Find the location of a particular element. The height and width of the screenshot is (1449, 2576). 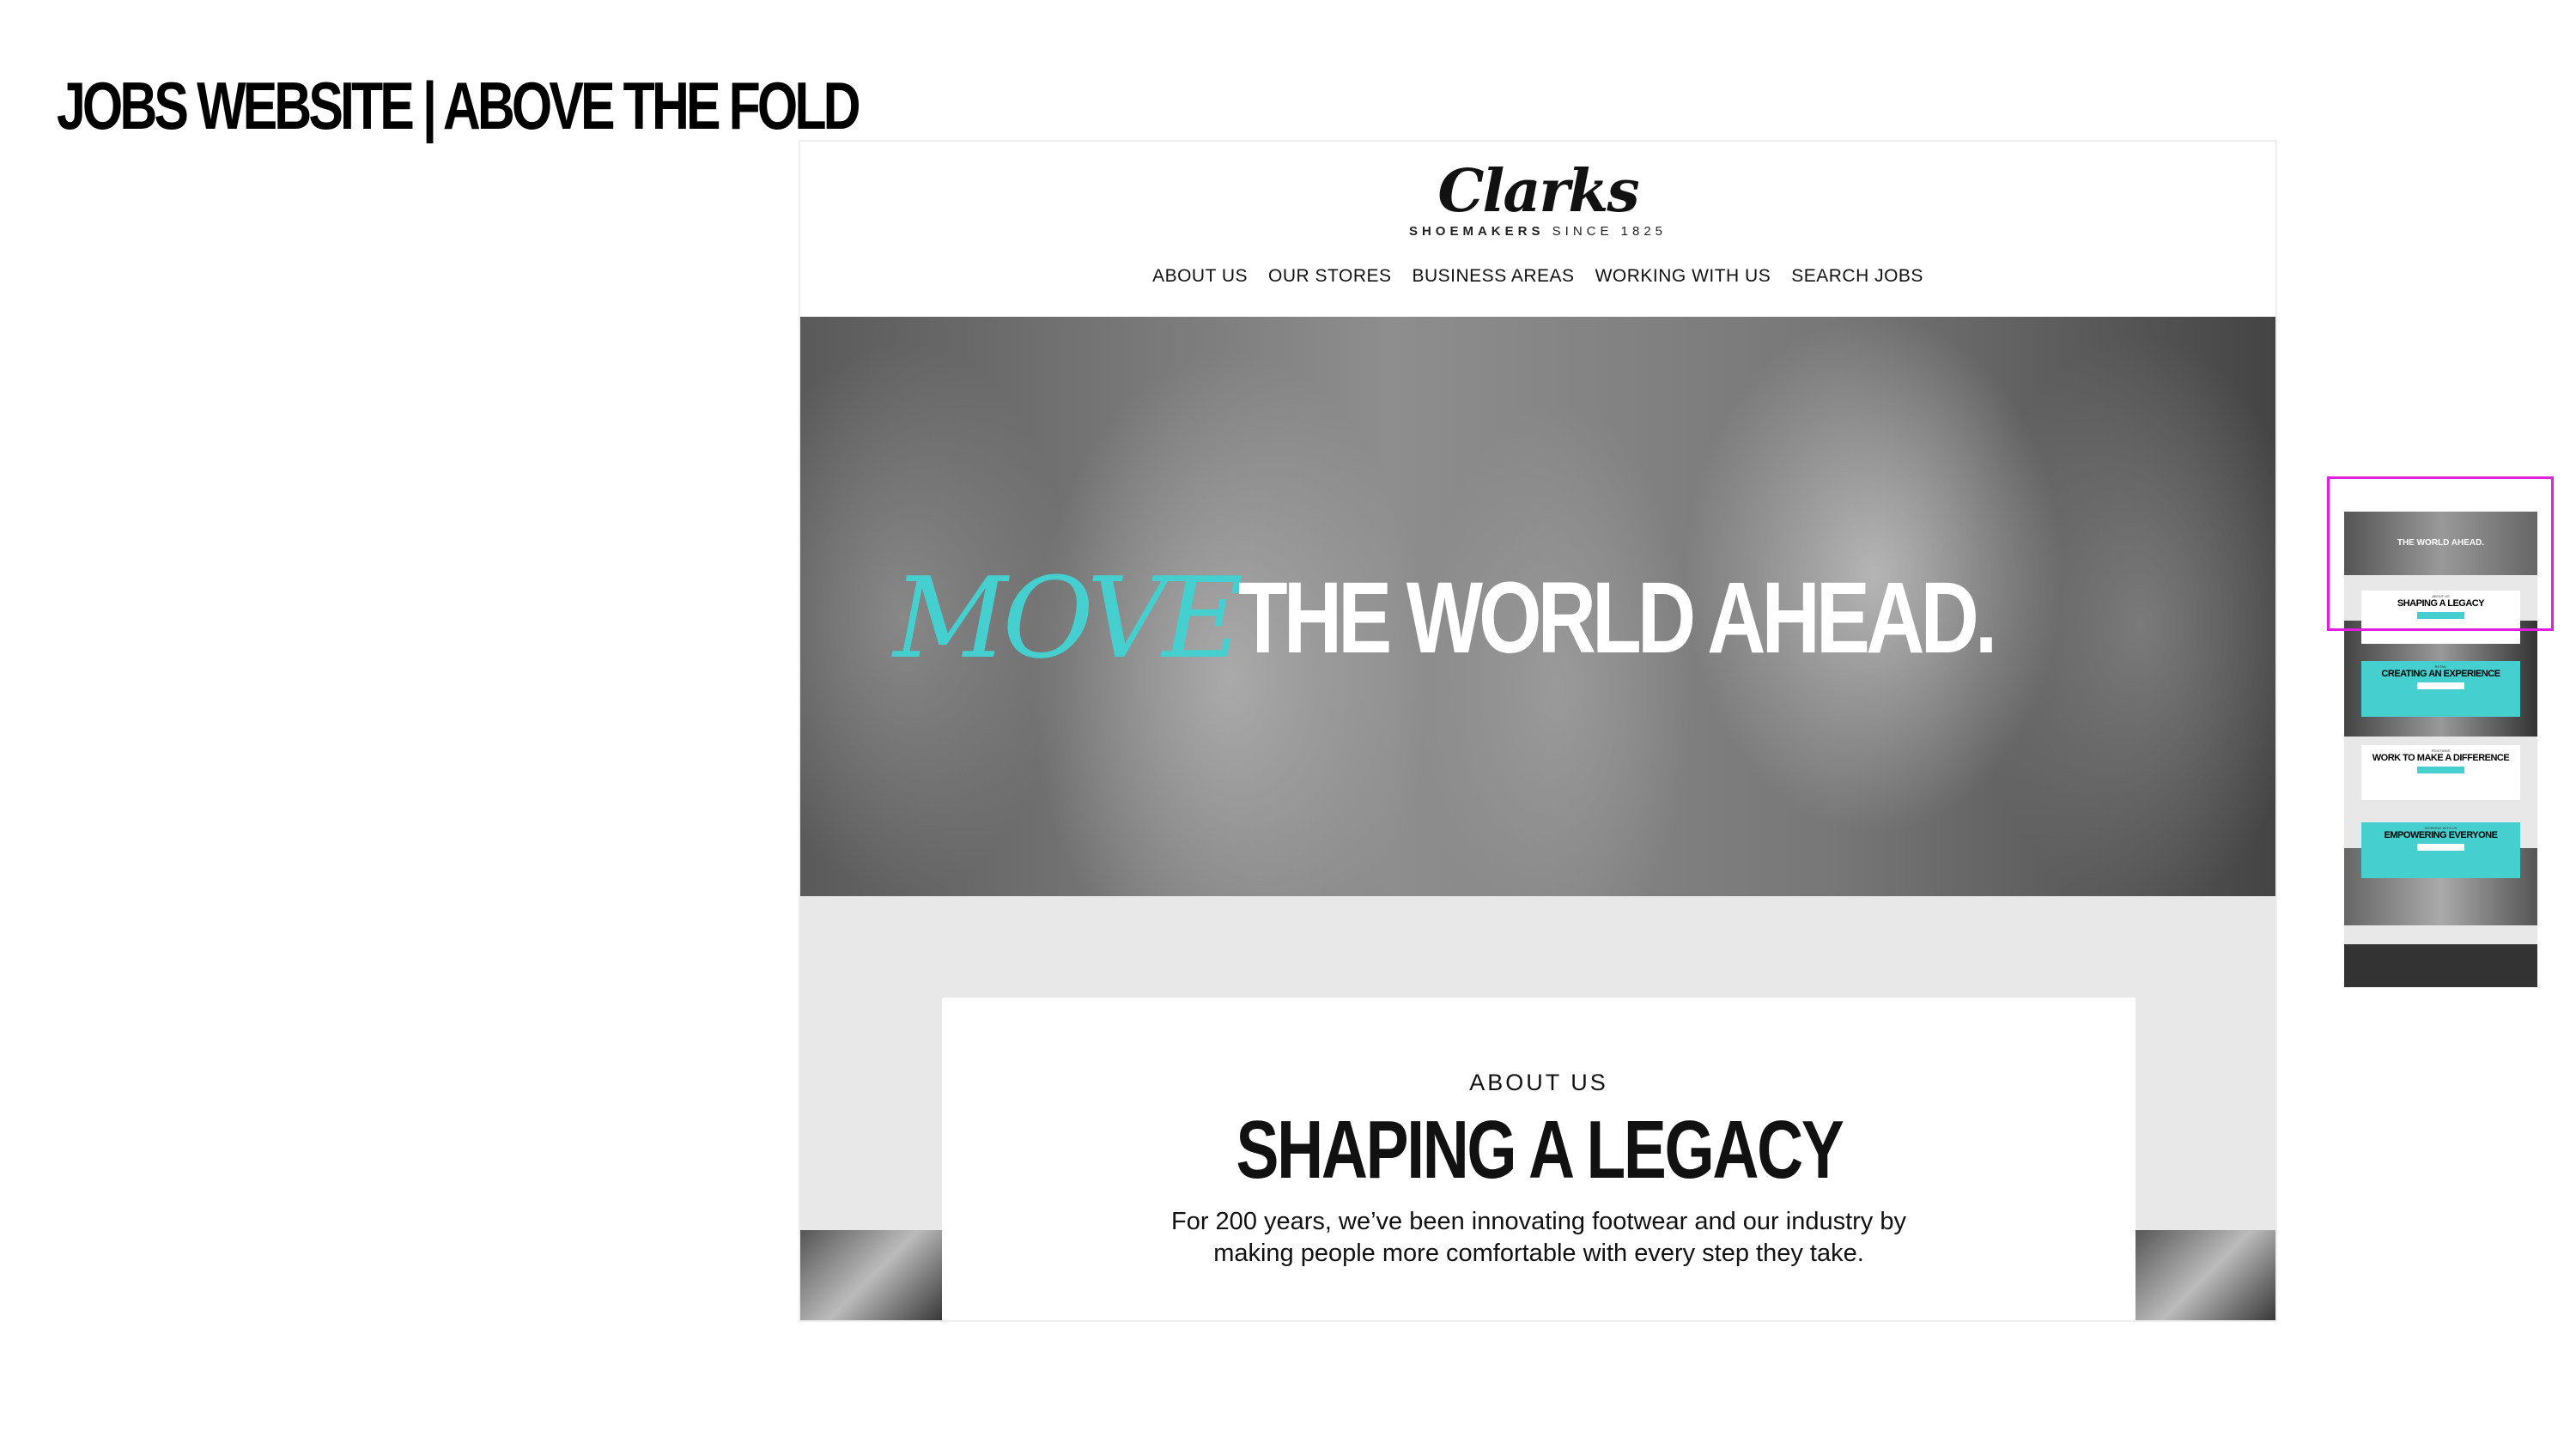

thumb-card: RETAIL CREATING AN EXPERIENCE is located at coordinates (2441, 689).